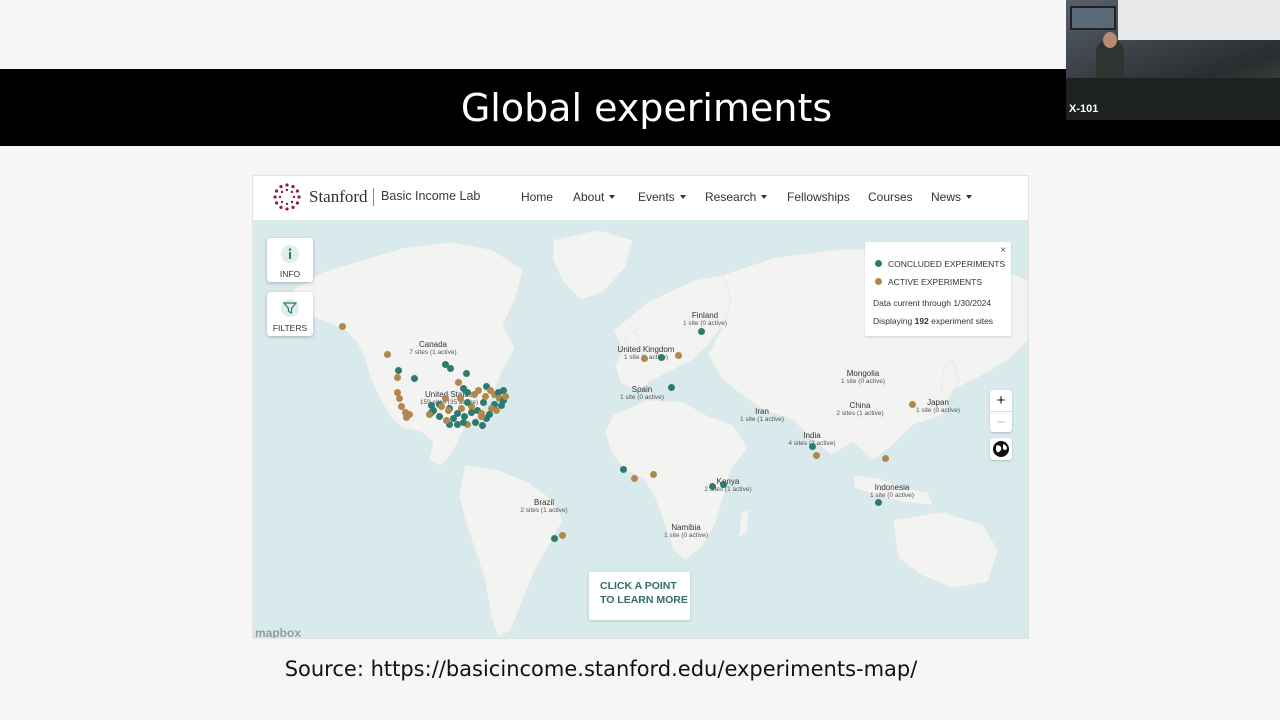 This screenshot has width=1280, height=720. What do you see at coordinates (1003, 250) in the screenshot?
I see `close-icon: ×` at bounding box center [1003, 250].